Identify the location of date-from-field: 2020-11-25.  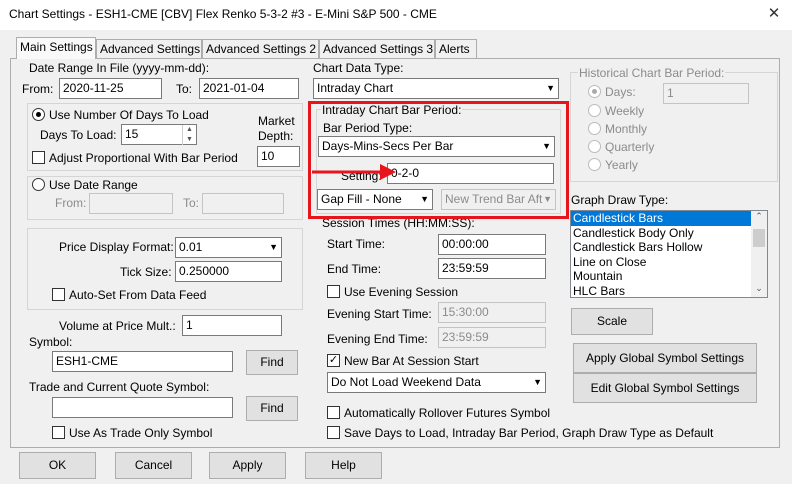
(110, 88).